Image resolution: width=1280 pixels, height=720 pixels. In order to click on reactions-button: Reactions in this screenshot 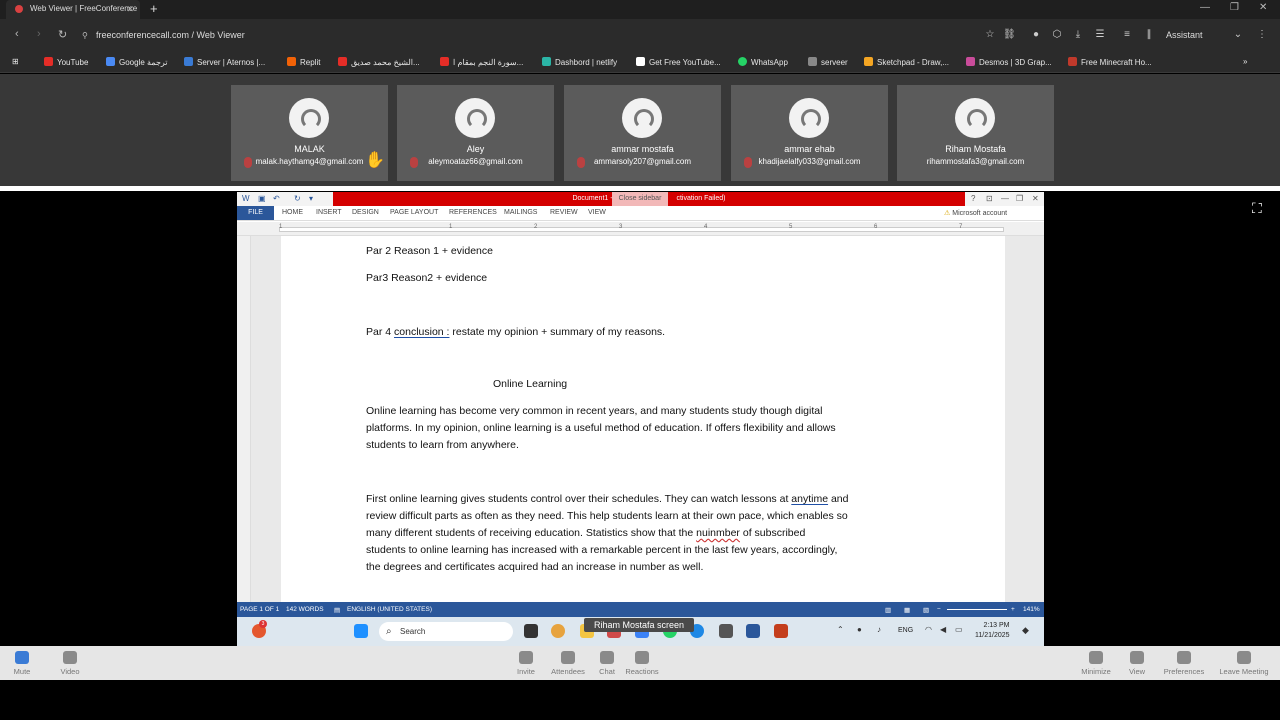, I will do `click(642, 663)`.